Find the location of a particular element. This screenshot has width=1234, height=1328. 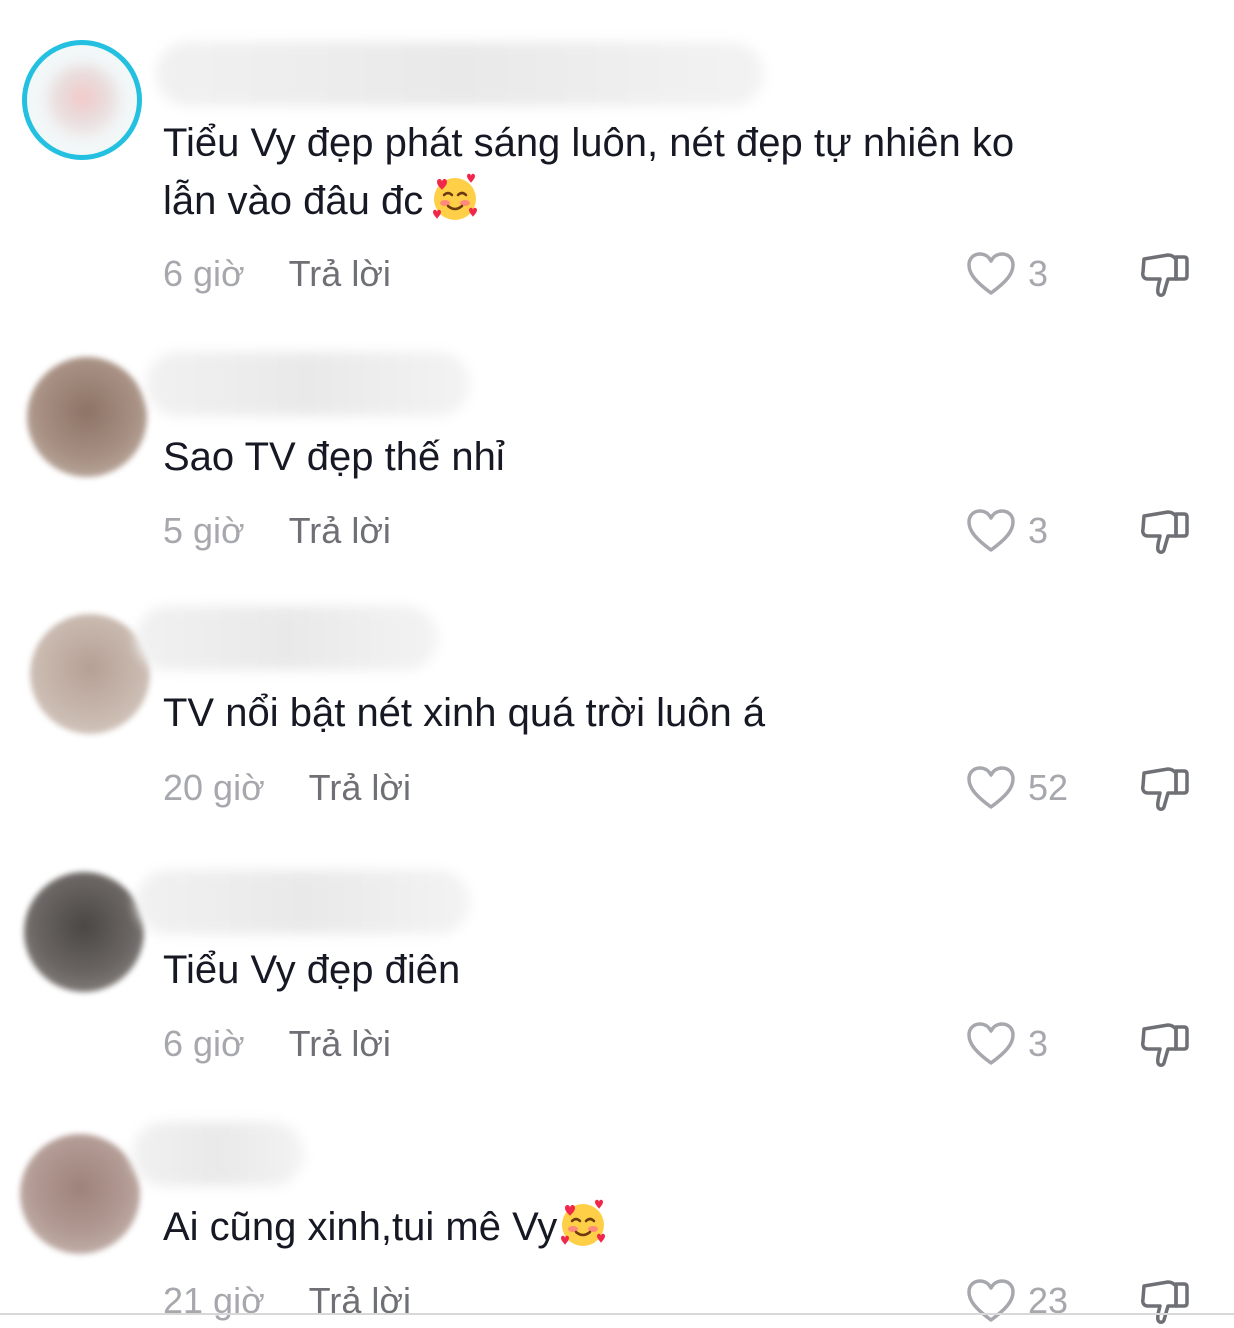

divider is located at coordinates (617, 1314).